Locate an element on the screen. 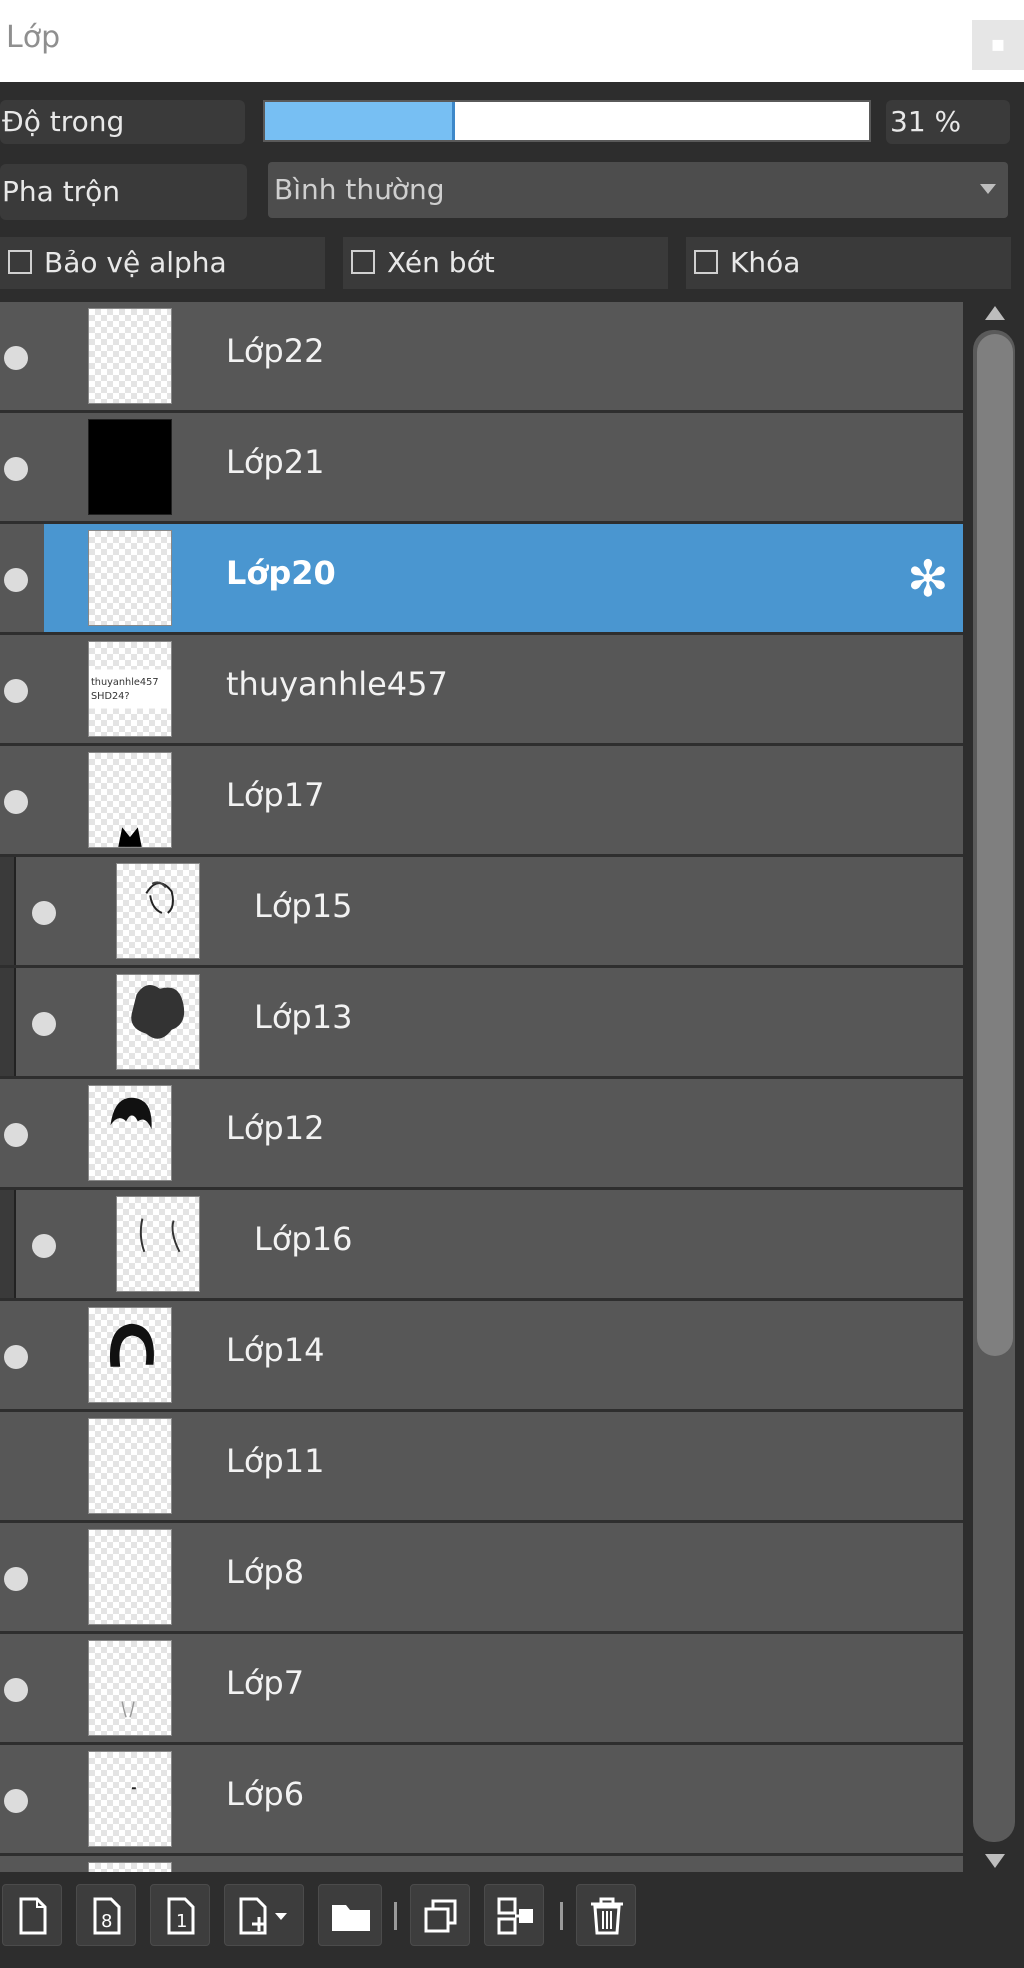 This screenshot has width=1024, height=1968. layer-row-partial is located at coordinates (481, 1864).